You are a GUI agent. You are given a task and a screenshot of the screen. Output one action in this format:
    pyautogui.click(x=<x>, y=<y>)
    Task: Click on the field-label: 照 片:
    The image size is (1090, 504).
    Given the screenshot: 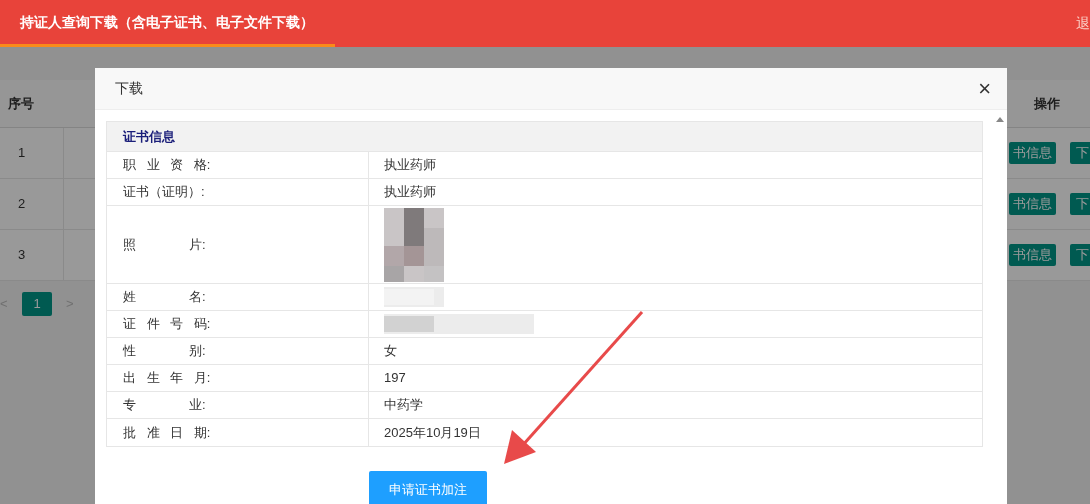 What is the action you would take?
    pyautogui.click(x=164, y=244)
    